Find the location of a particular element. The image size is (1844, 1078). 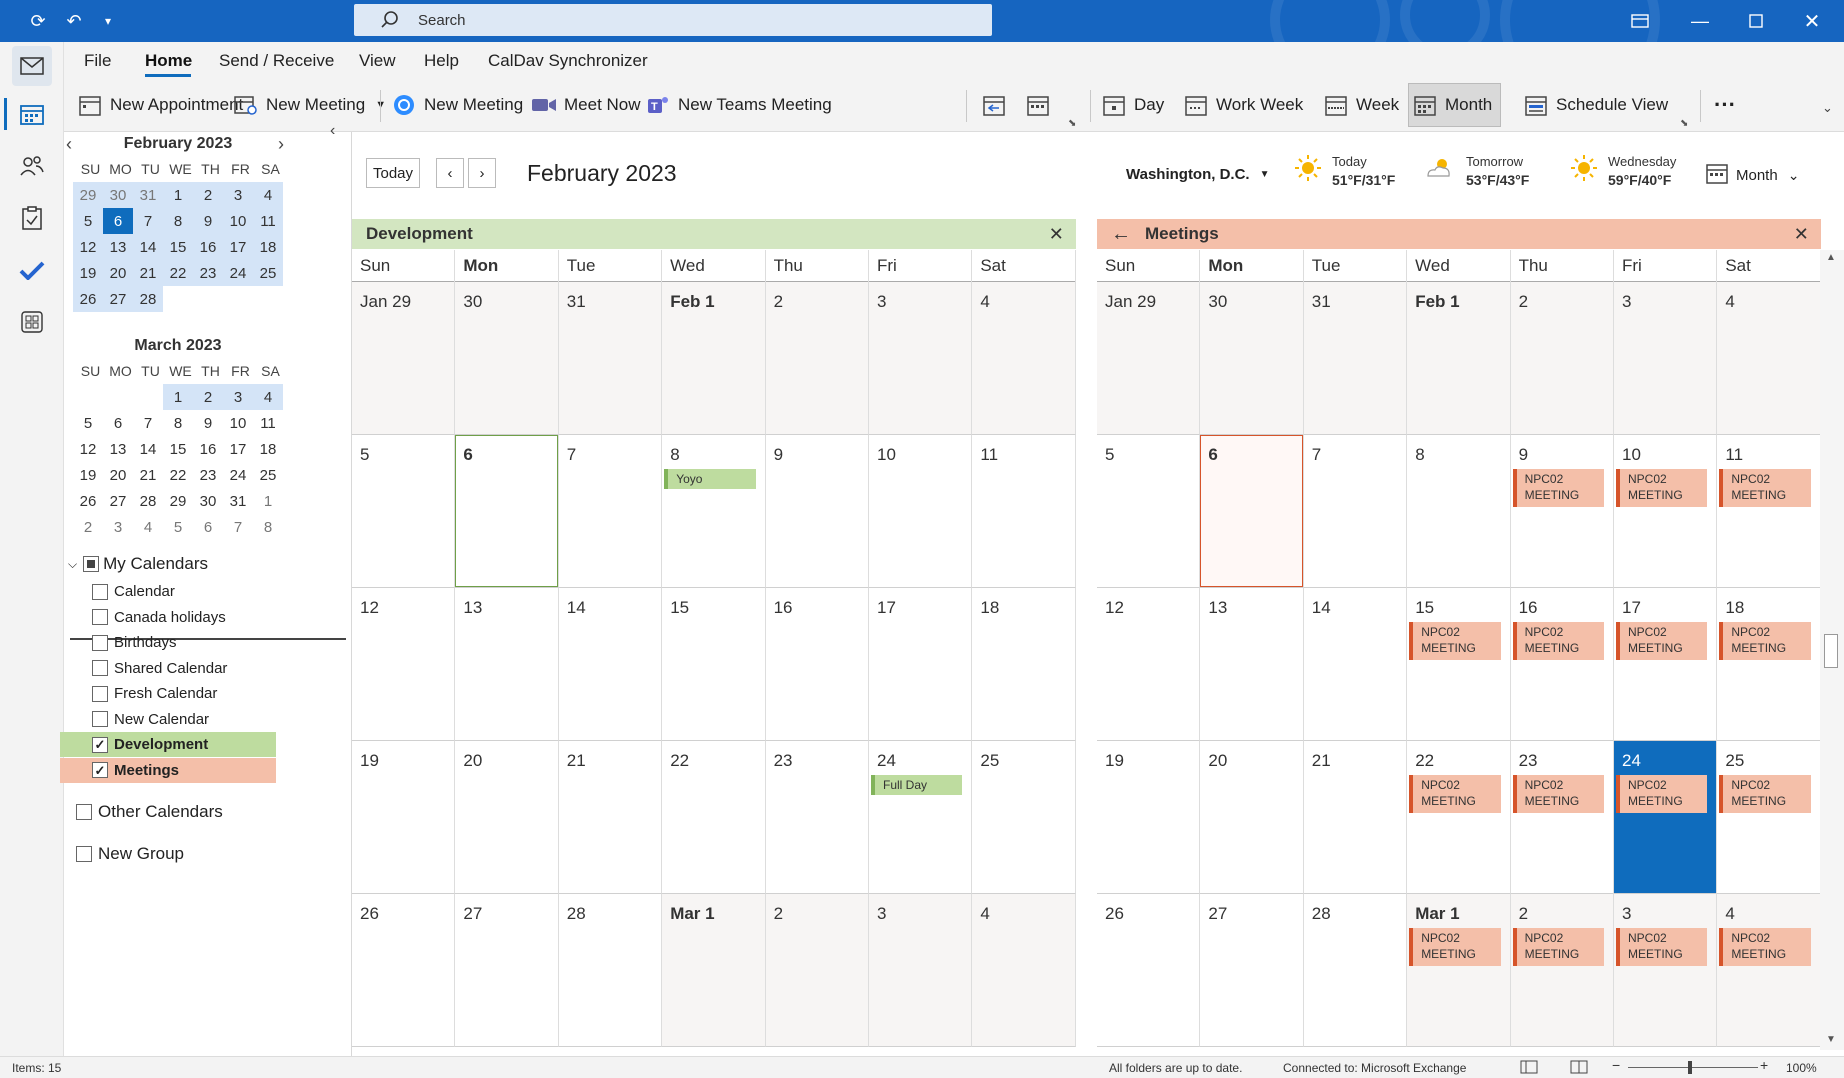

vertical-scrollbar: ▲ ▼ is located at coordinates (1832, 650).